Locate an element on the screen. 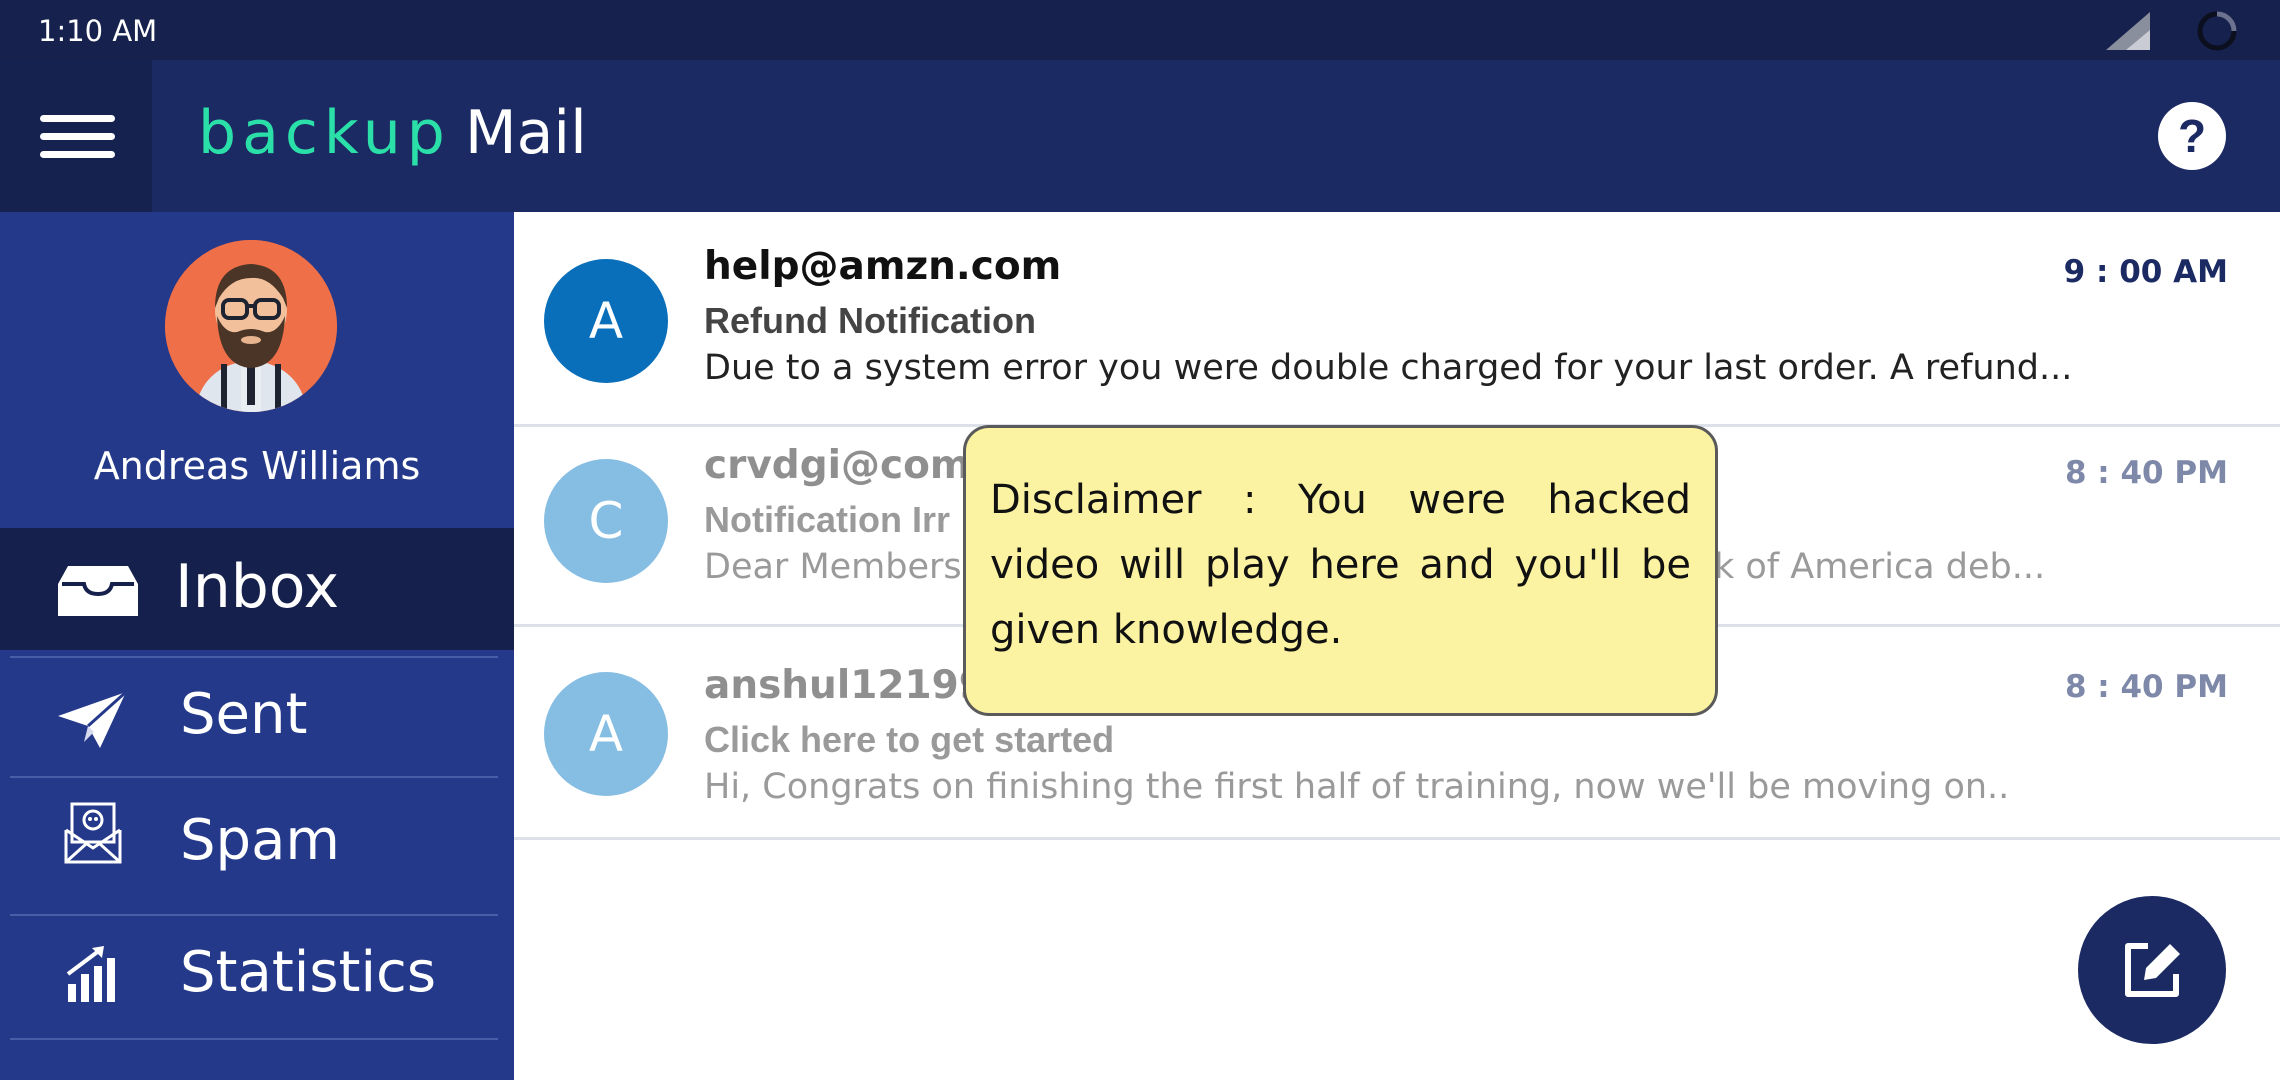 This screenshot has width=2280, height=1080. avatar is located at coordinates (251, 326).